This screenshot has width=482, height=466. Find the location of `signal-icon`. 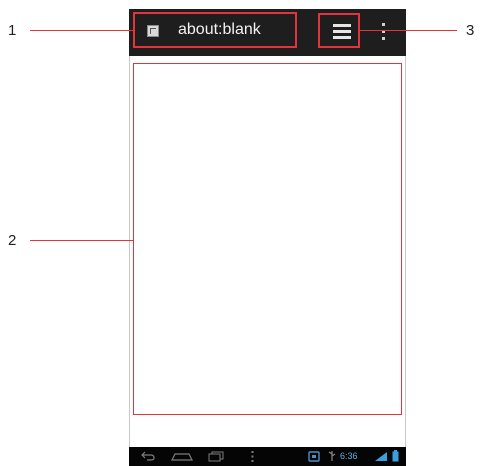

signal-icon is located at coordinates (381, 456).